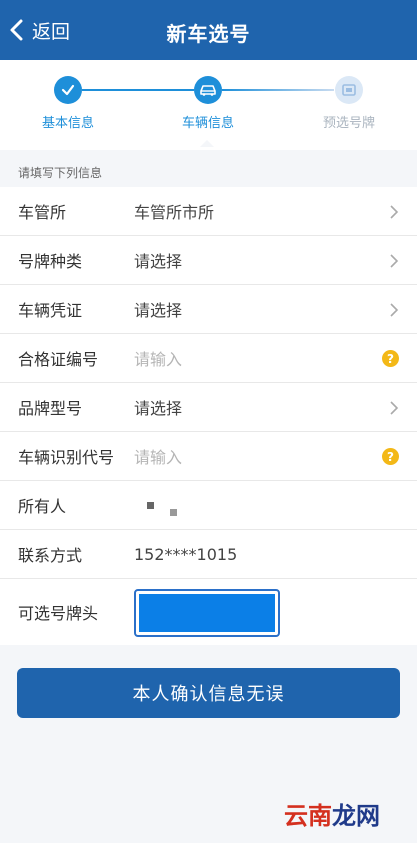  What do you see at coordinates (58, 359) in the screenshot?
I see `row-label: 合格证编号` at bounding box center [58, 359].